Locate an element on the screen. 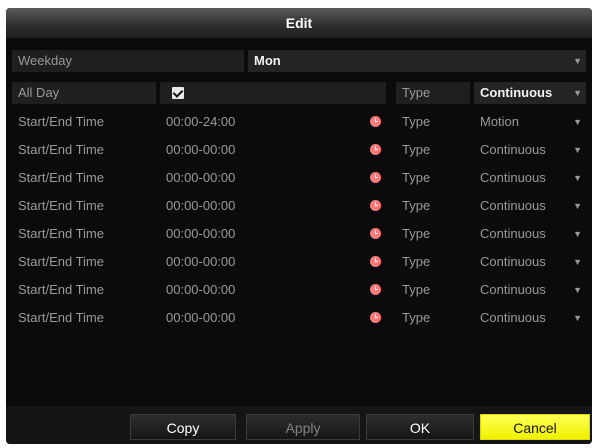 The width and height of the screenshot is (598, 448). allday-row: All Day Type Continuous ▼ is located at coordinates (299, 93).